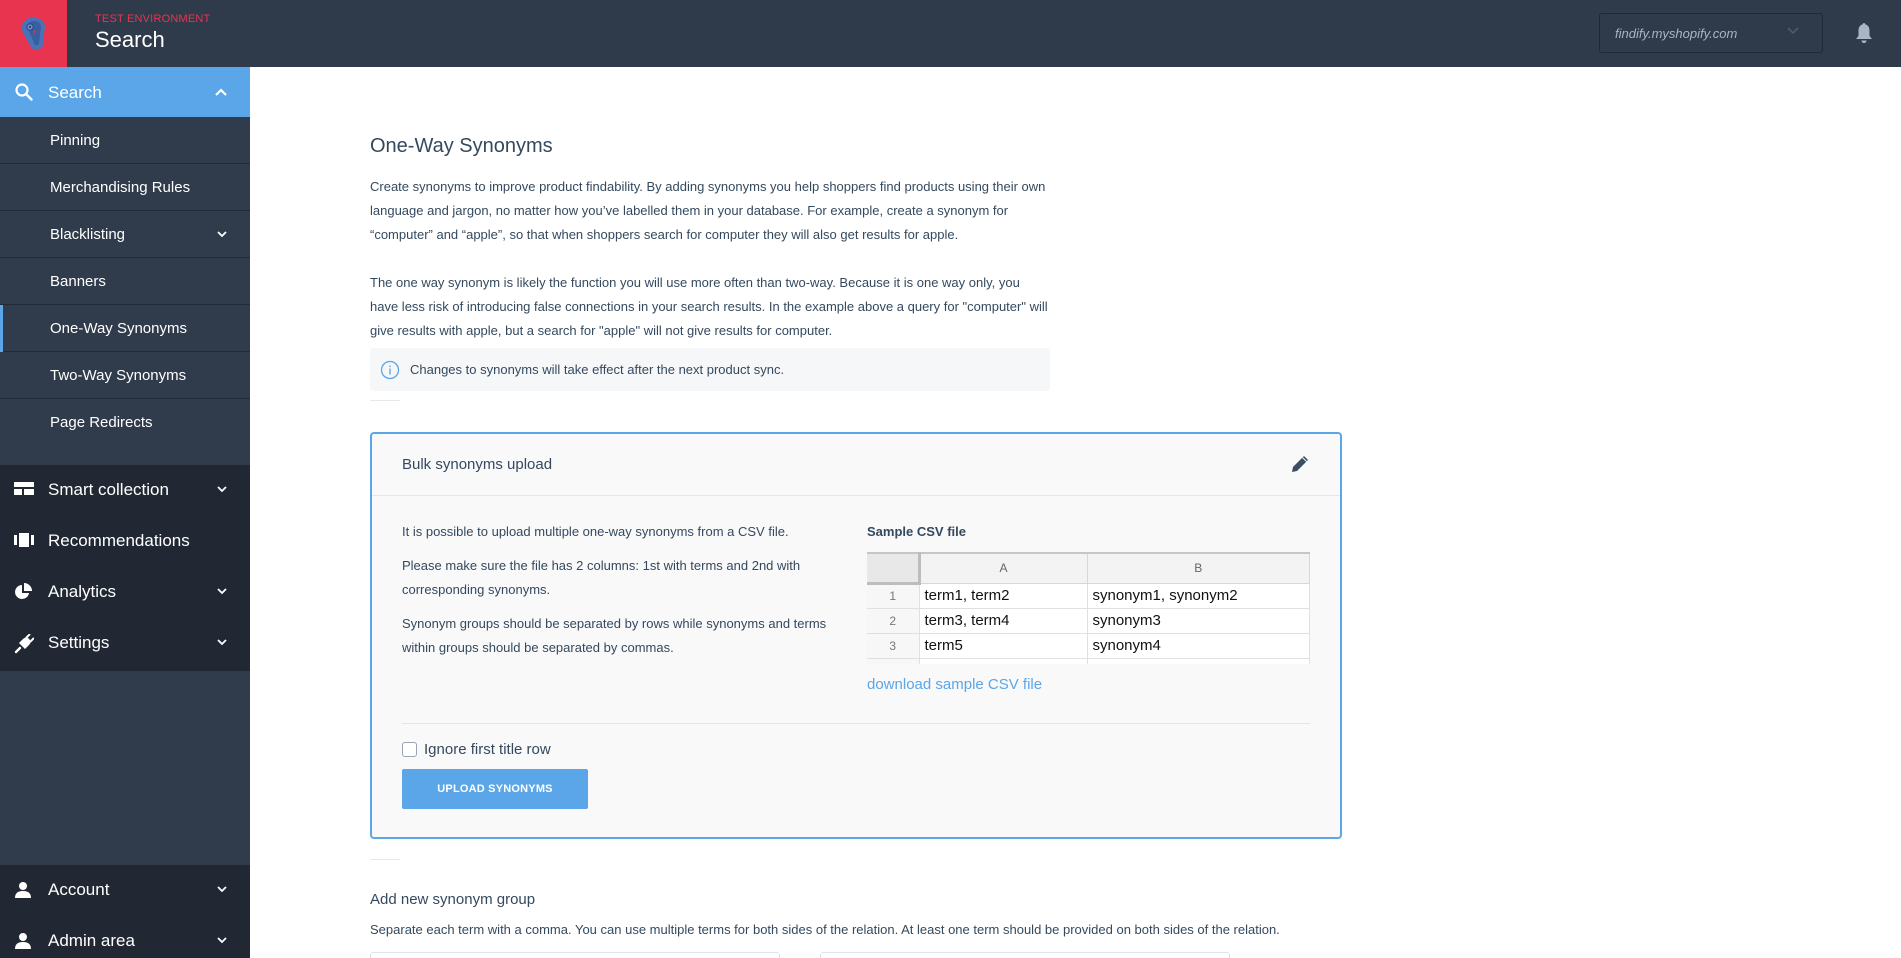  Describe the element at coordinates (79, 642) in the screenshot. I see `sidebar-item-label: Settings` at that location.